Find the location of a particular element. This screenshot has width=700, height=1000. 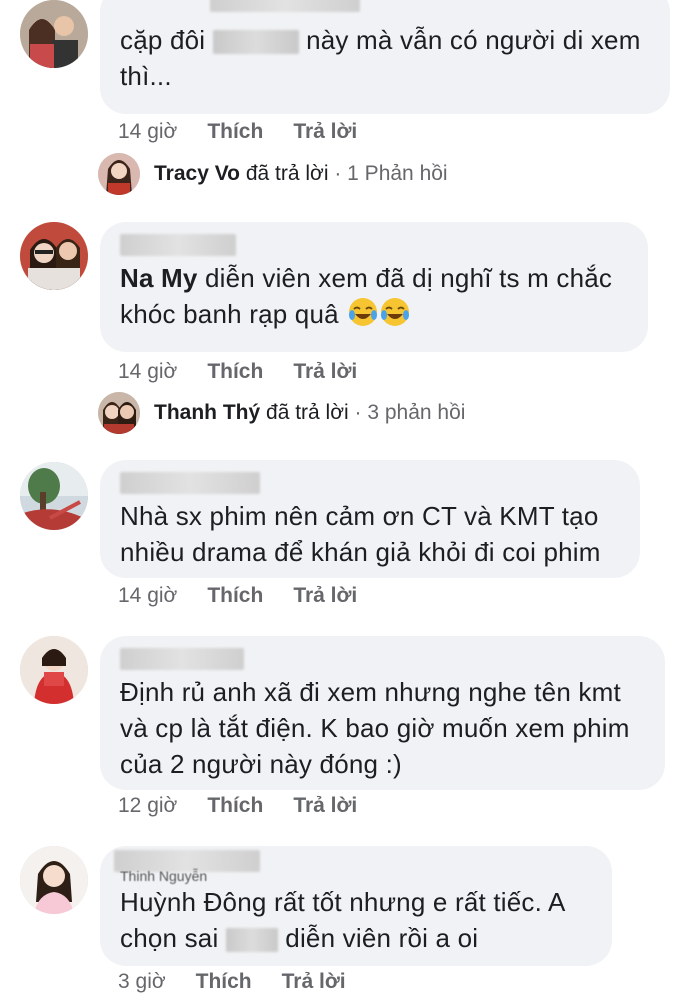

comment-text: diễn viên xem đã dị nghĩ ts m chắc is located at coordinates (405, 278).